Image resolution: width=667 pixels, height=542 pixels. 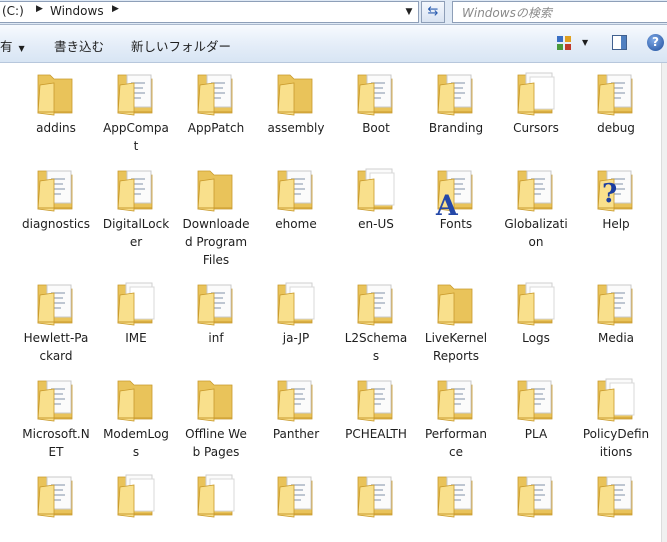 I want to click on folder-item: IME, so click(x=136, y=327).